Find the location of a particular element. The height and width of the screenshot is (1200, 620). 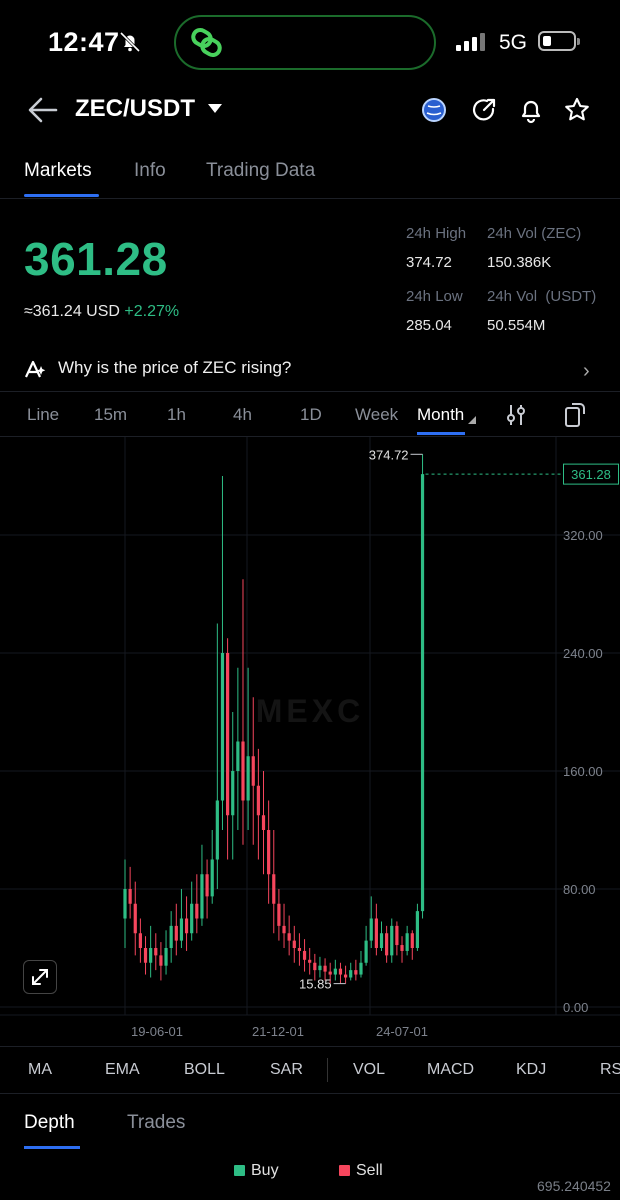

share-icon is located at coordinates (484, 110).